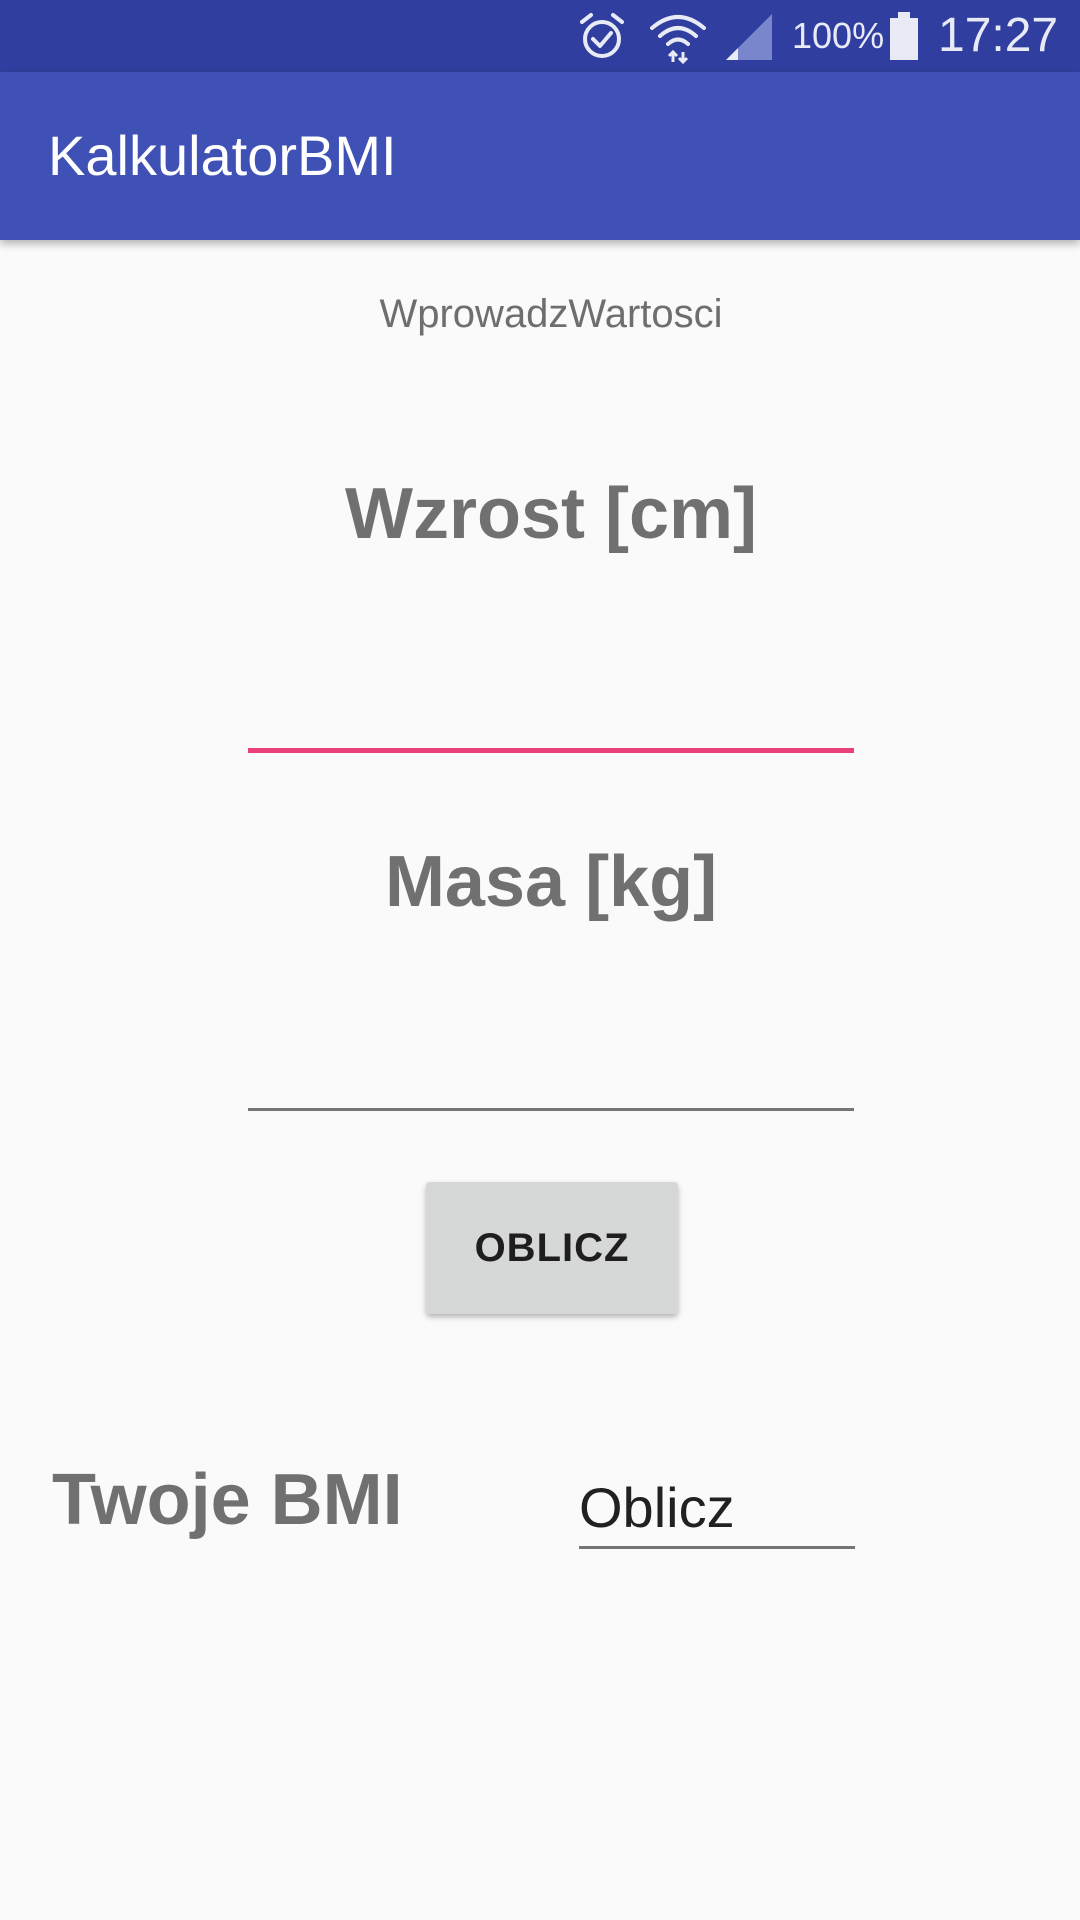  Describe the element at coordinates (540, 156) in the screenshot. I see `app-bar: KalkulatorBMI` at that location.